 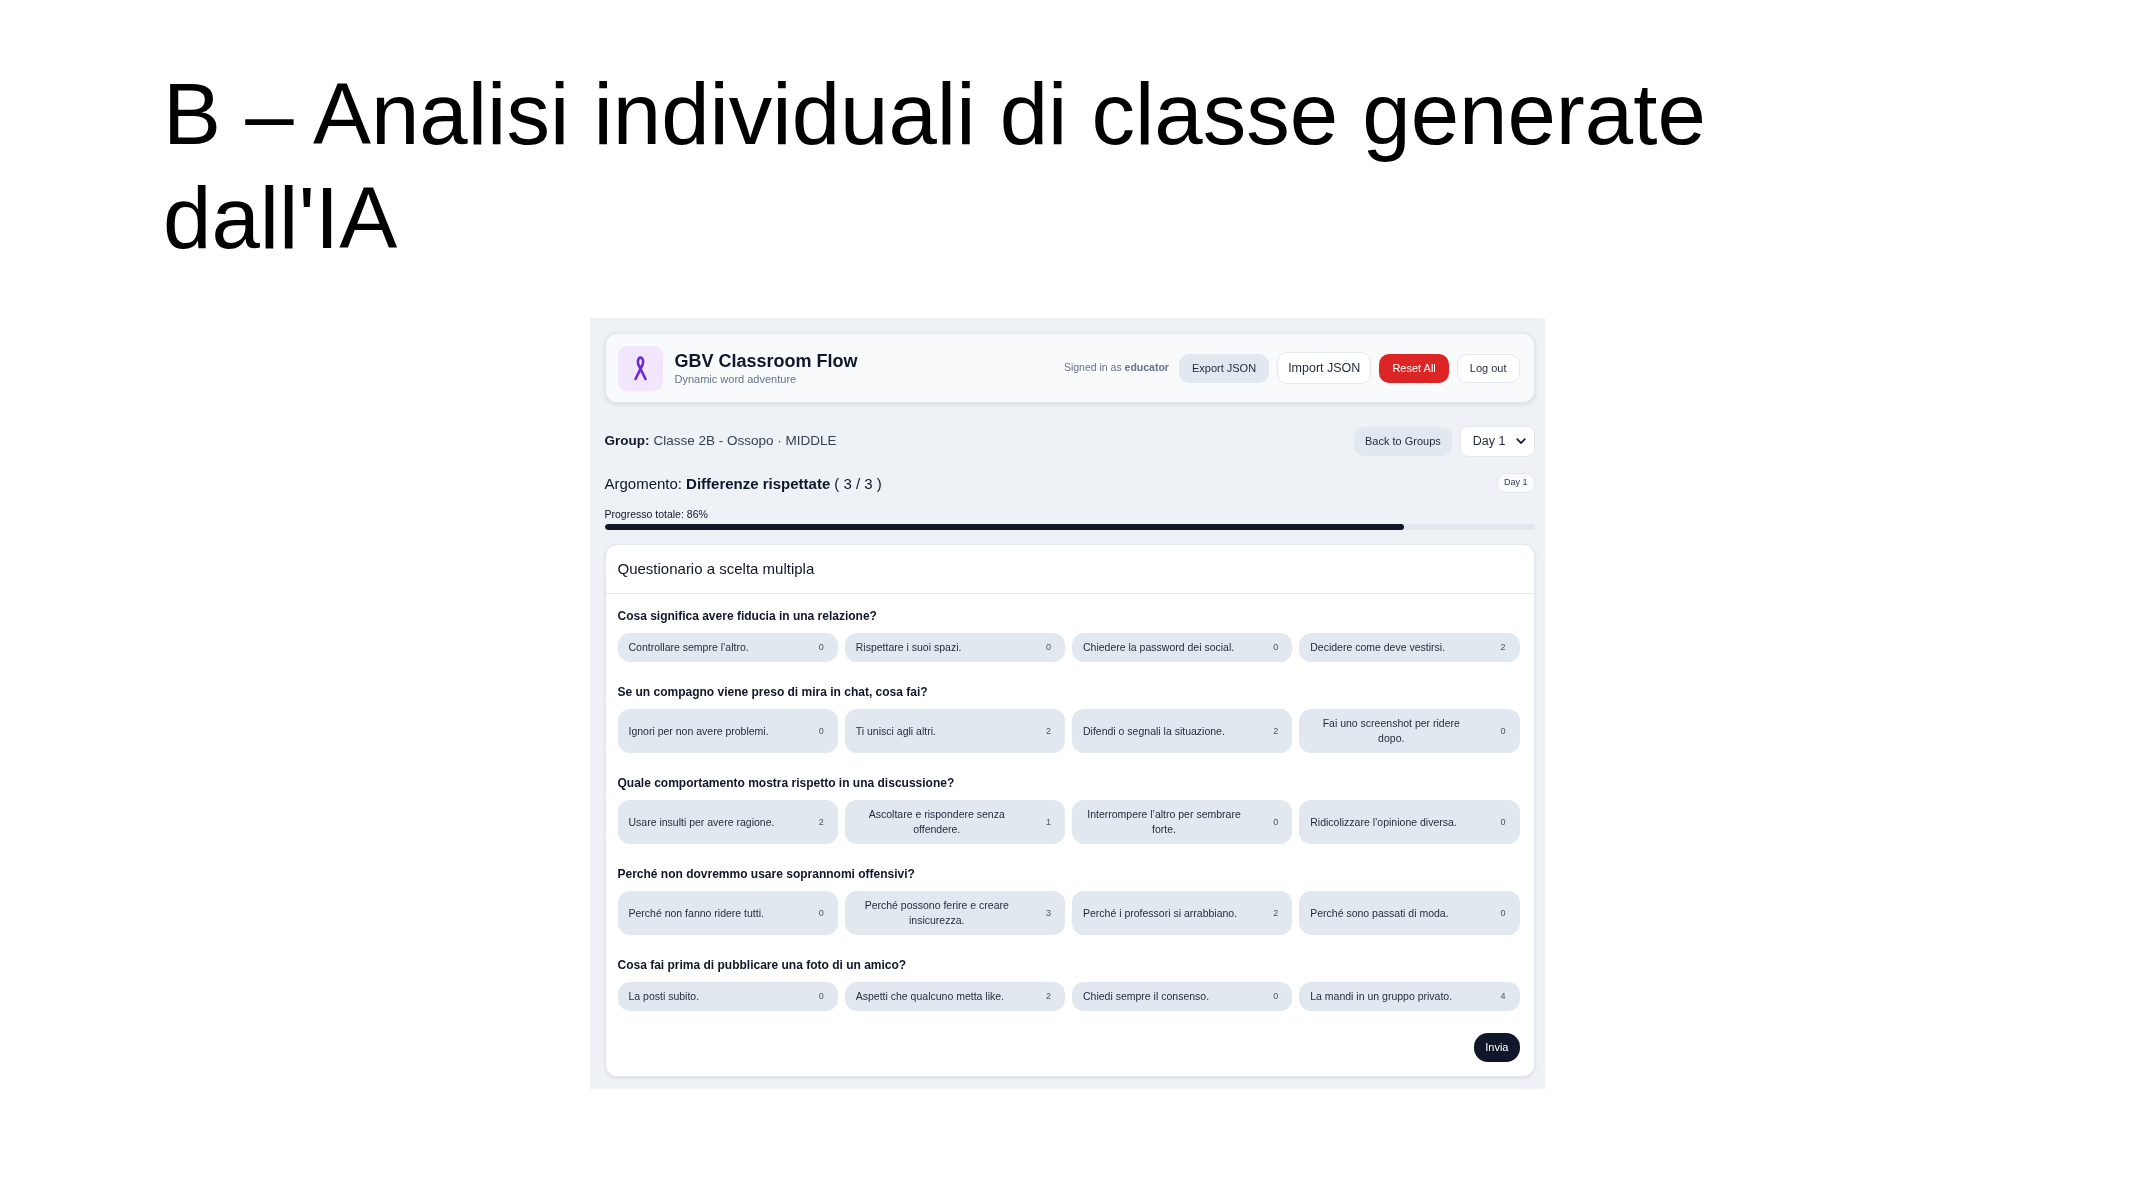 I want to click on header-button: Export JSON, so click(x=1224, y=368).